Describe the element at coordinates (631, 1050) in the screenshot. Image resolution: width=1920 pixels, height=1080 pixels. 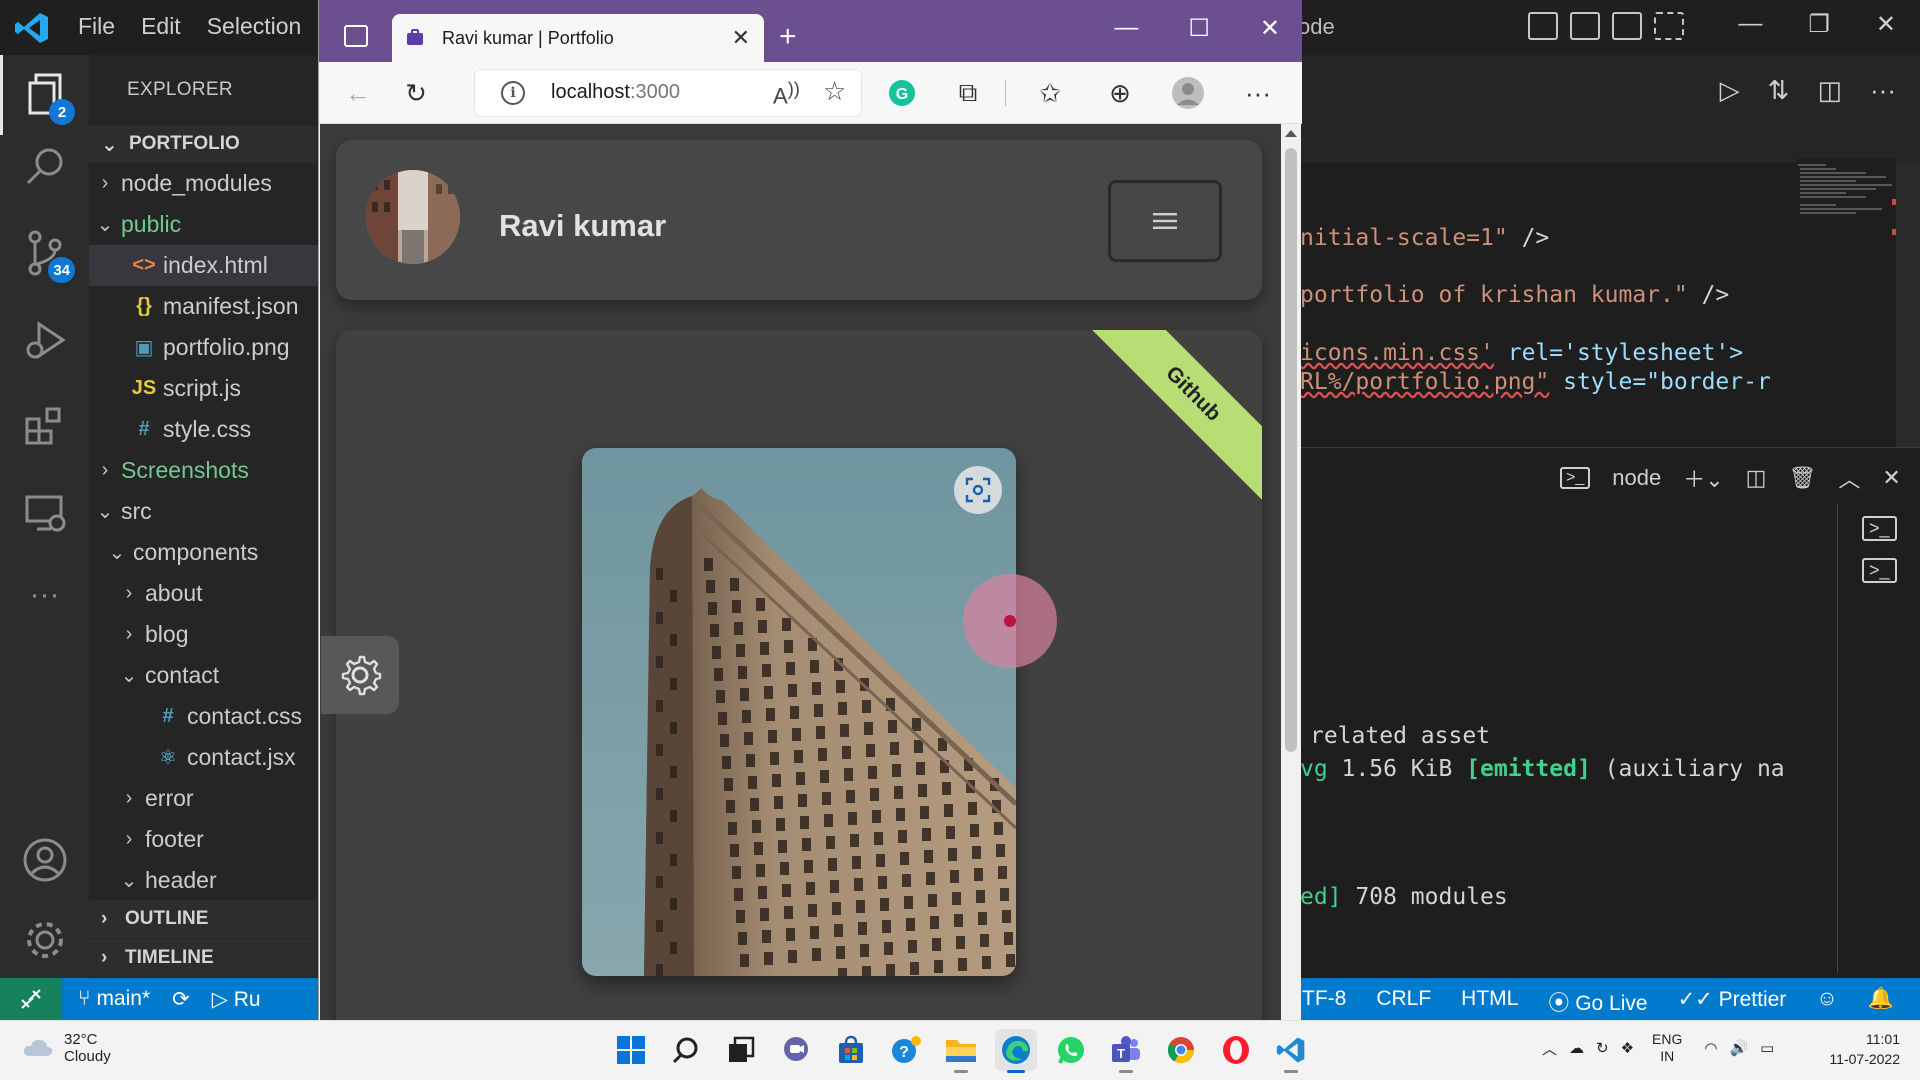
I see `start-button` at that location.